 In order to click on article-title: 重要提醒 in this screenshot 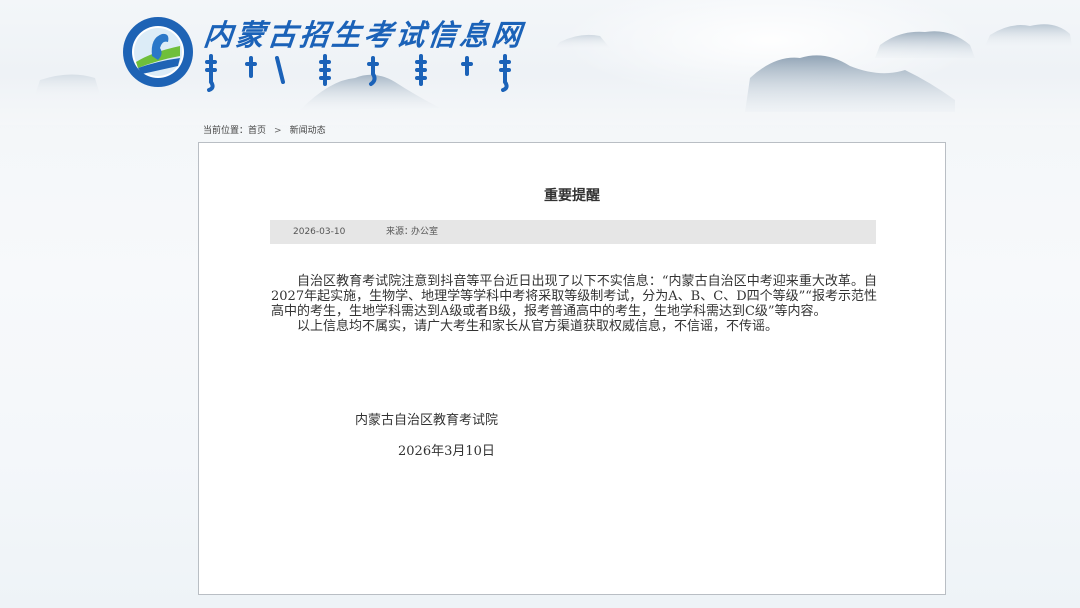, I will do `click(572, 196)`.